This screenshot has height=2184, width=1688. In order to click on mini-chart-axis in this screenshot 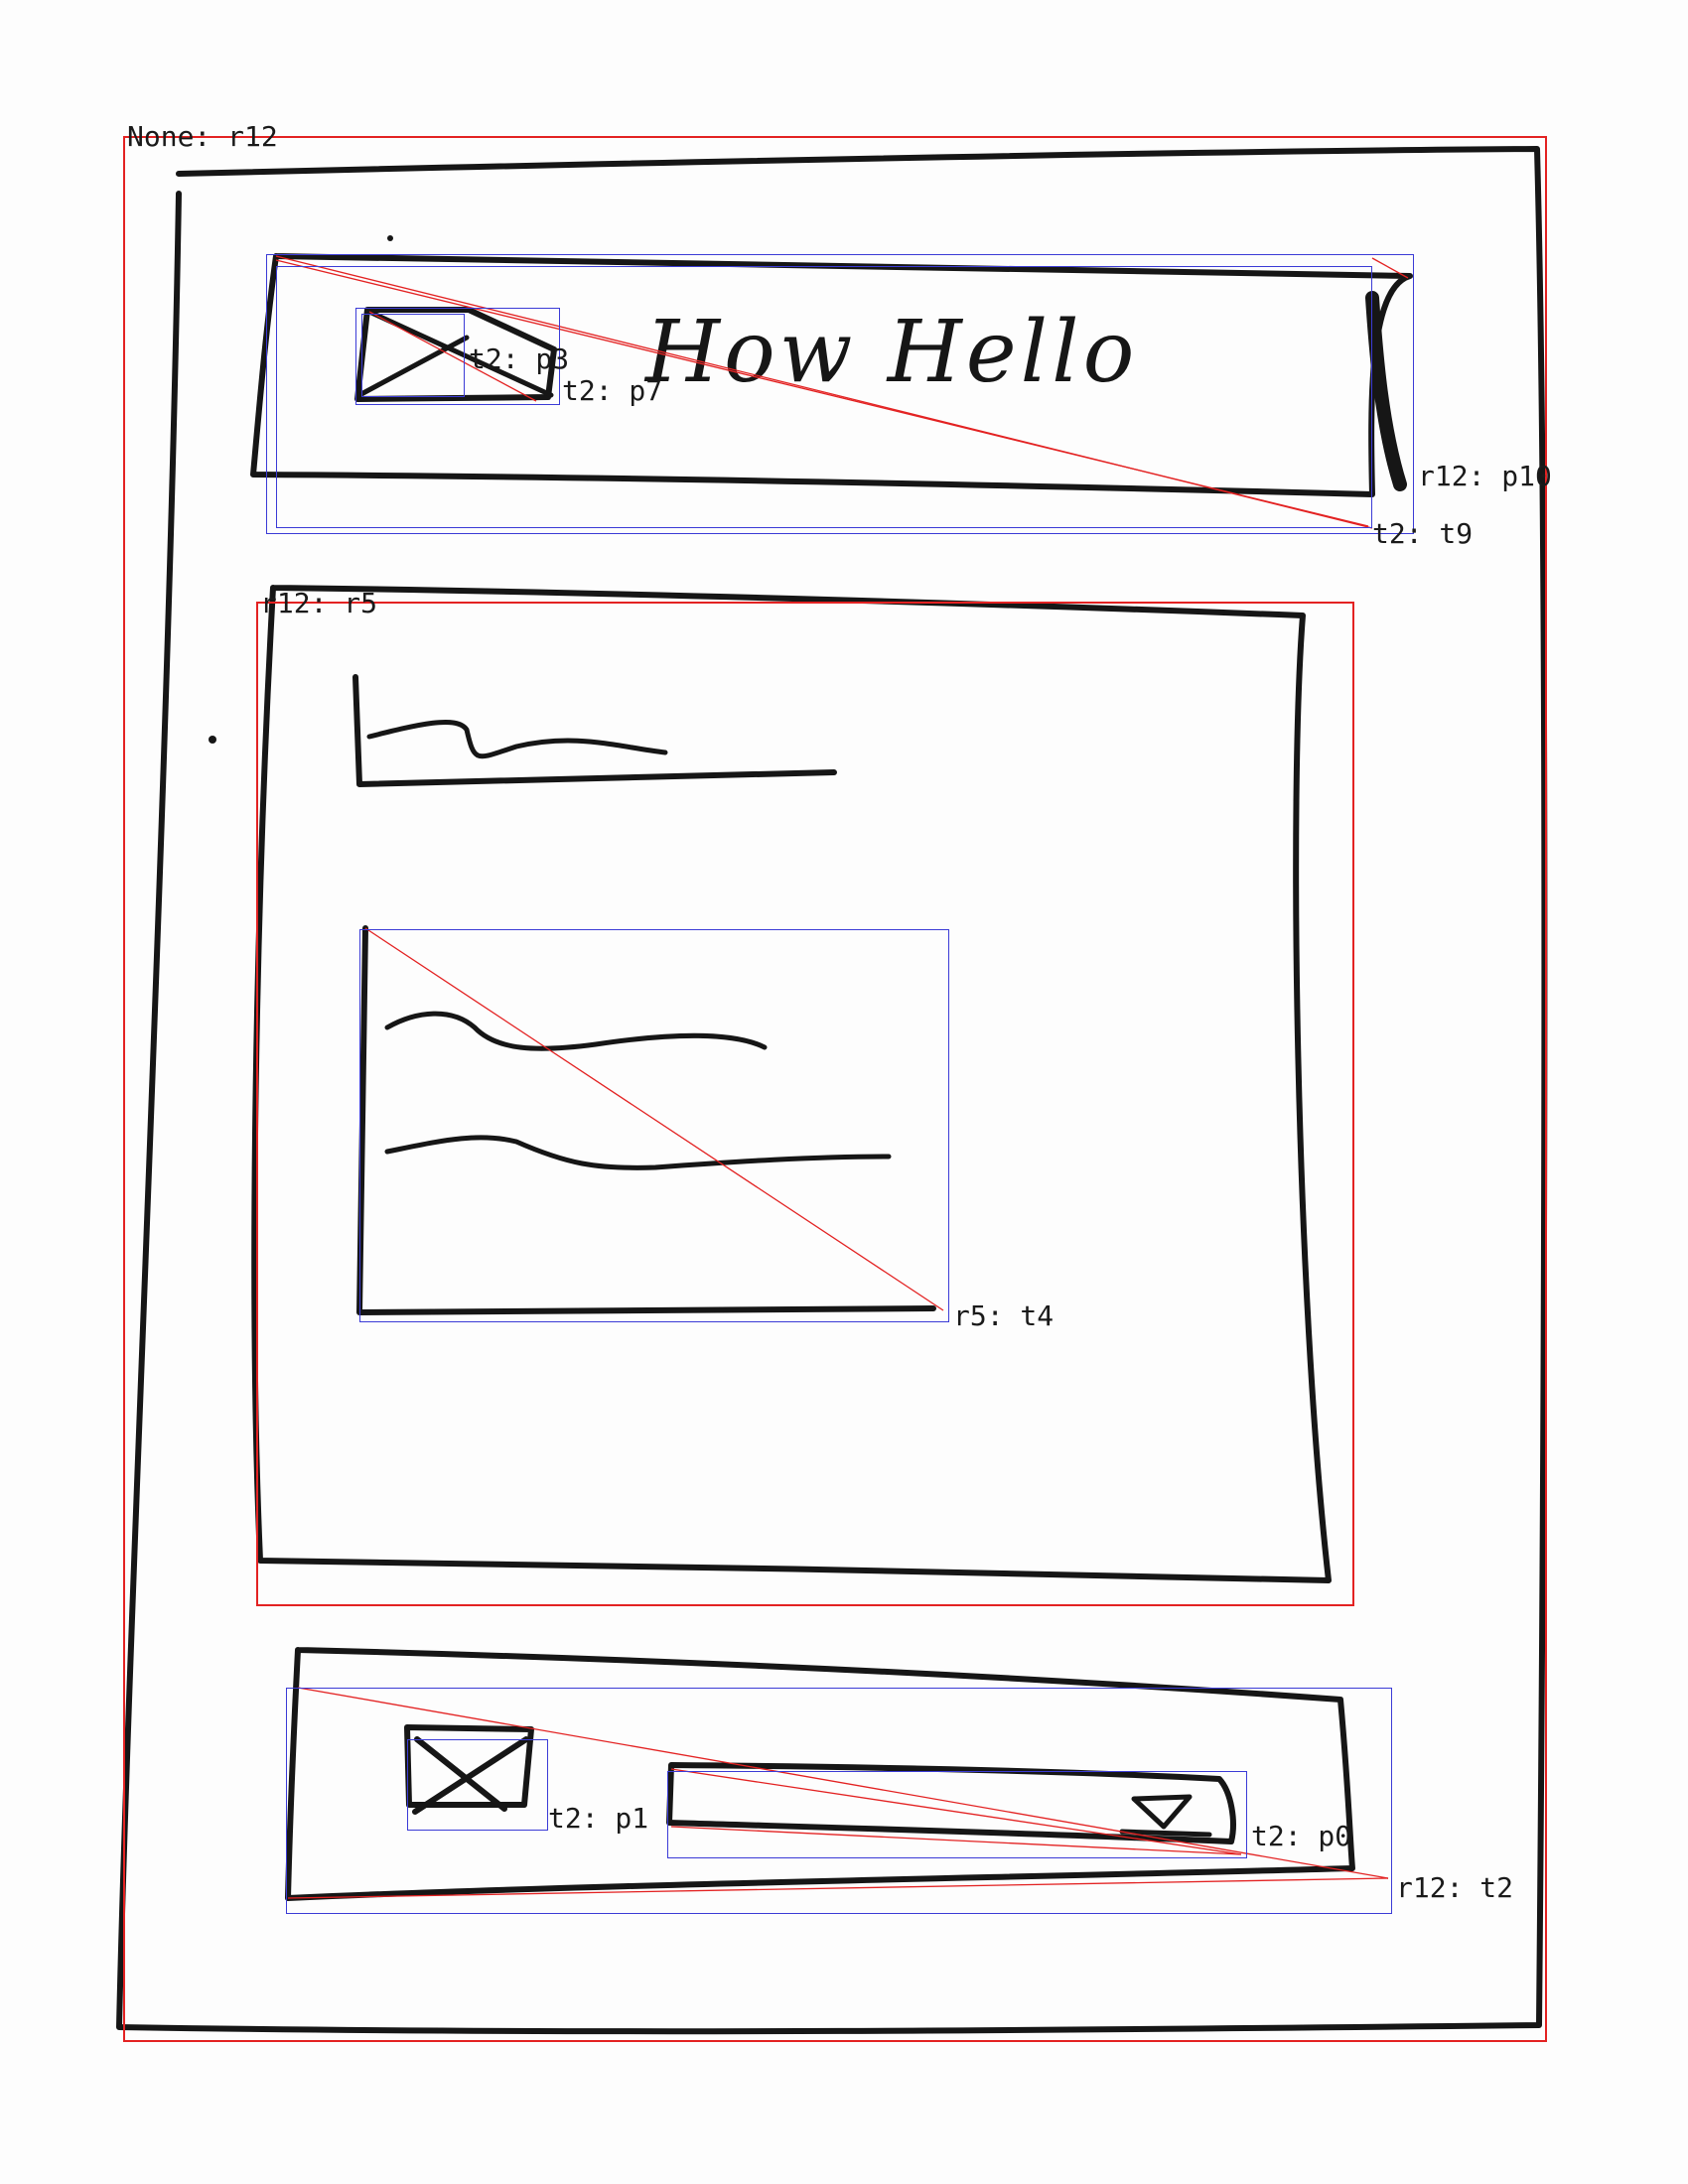, I will do `click(594, 730)`.